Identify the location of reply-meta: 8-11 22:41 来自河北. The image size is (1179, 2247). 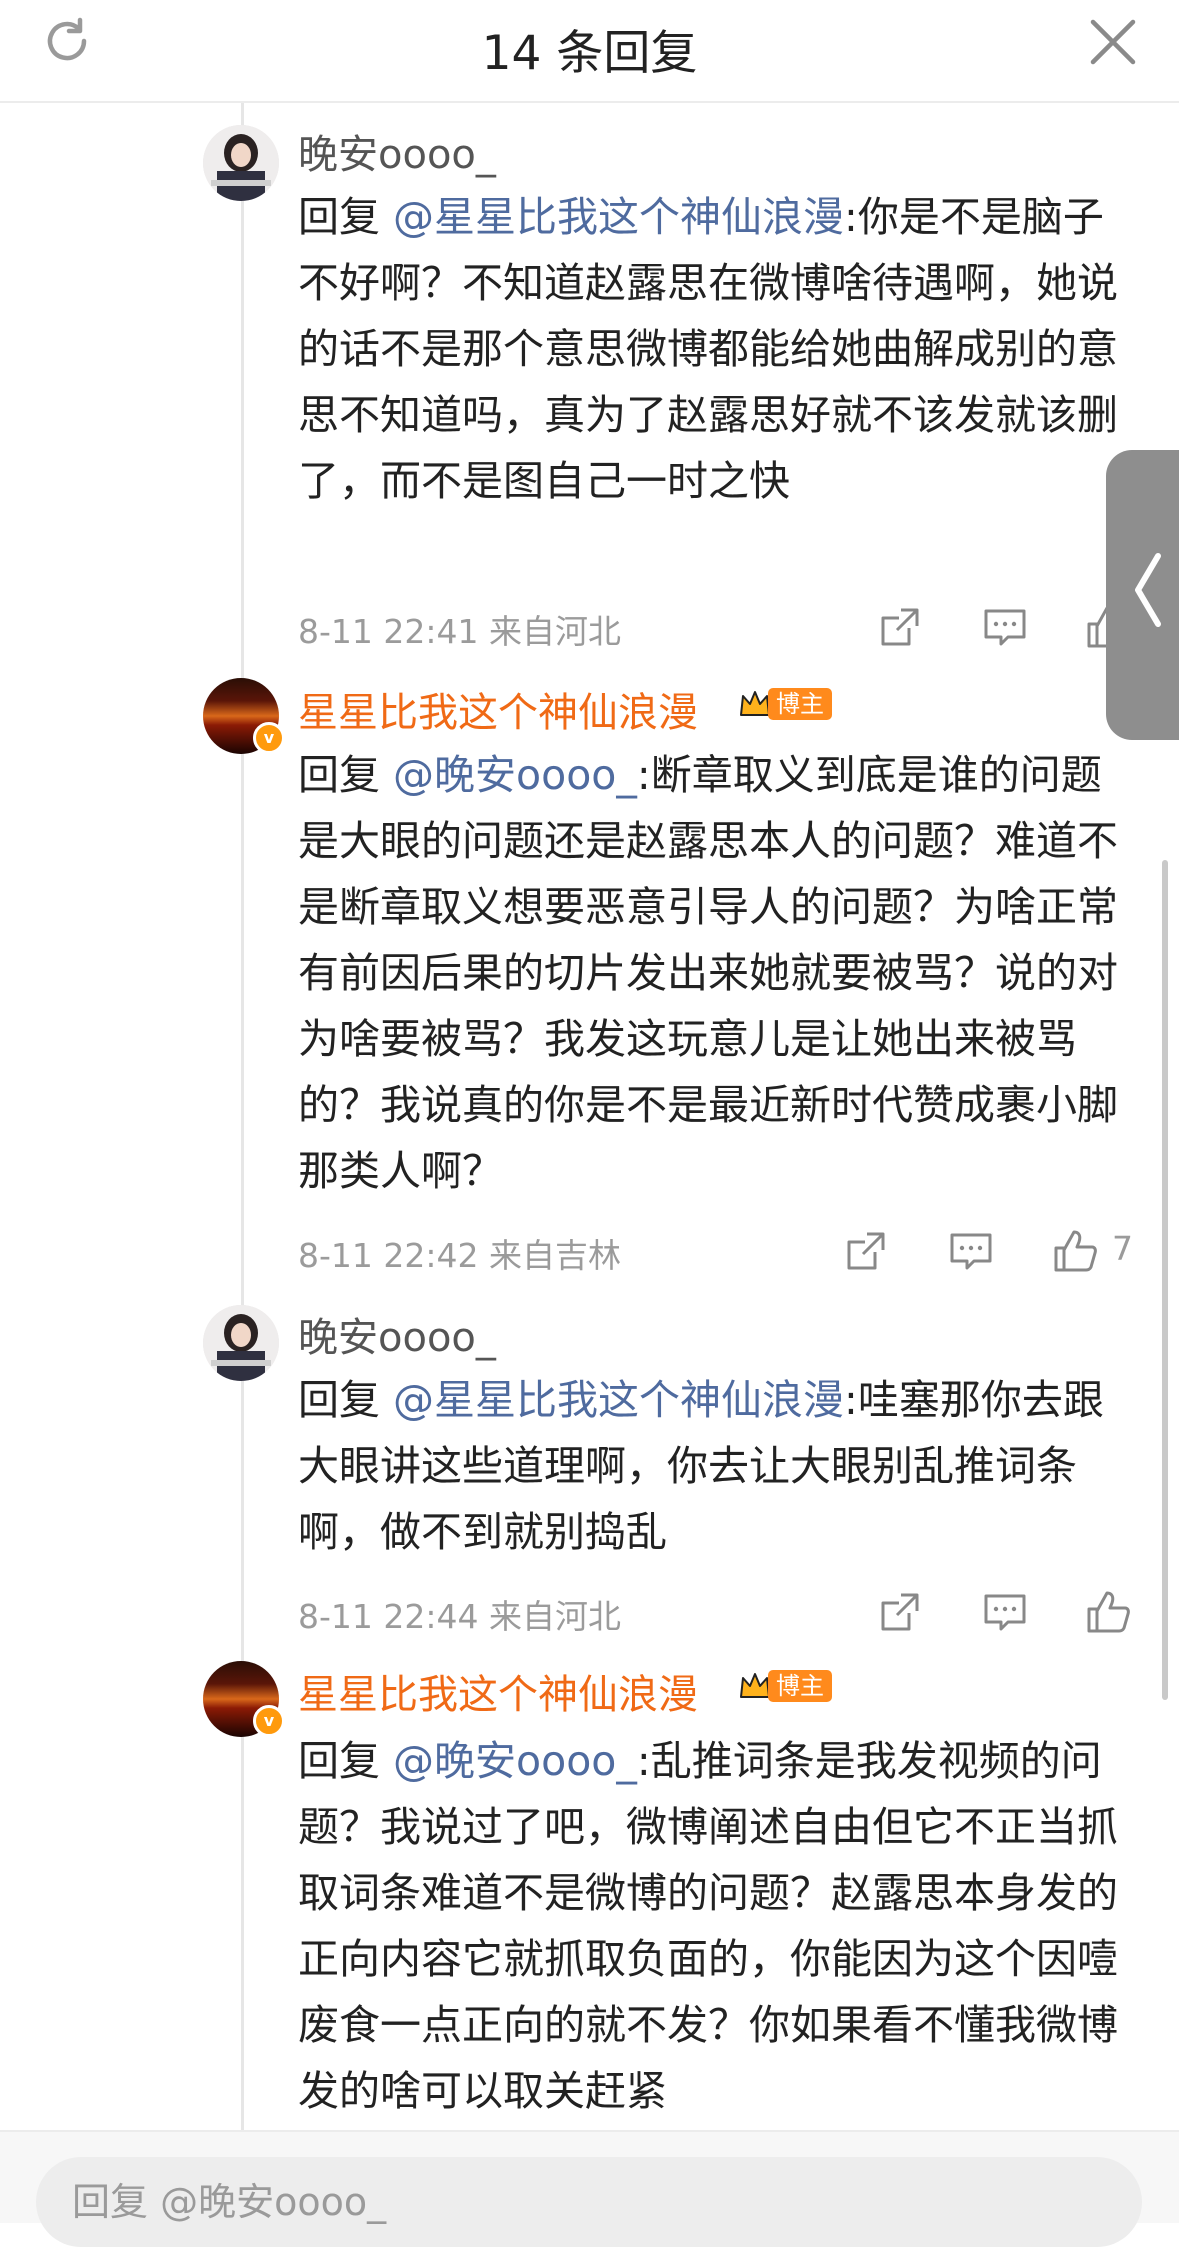
(459, 629).